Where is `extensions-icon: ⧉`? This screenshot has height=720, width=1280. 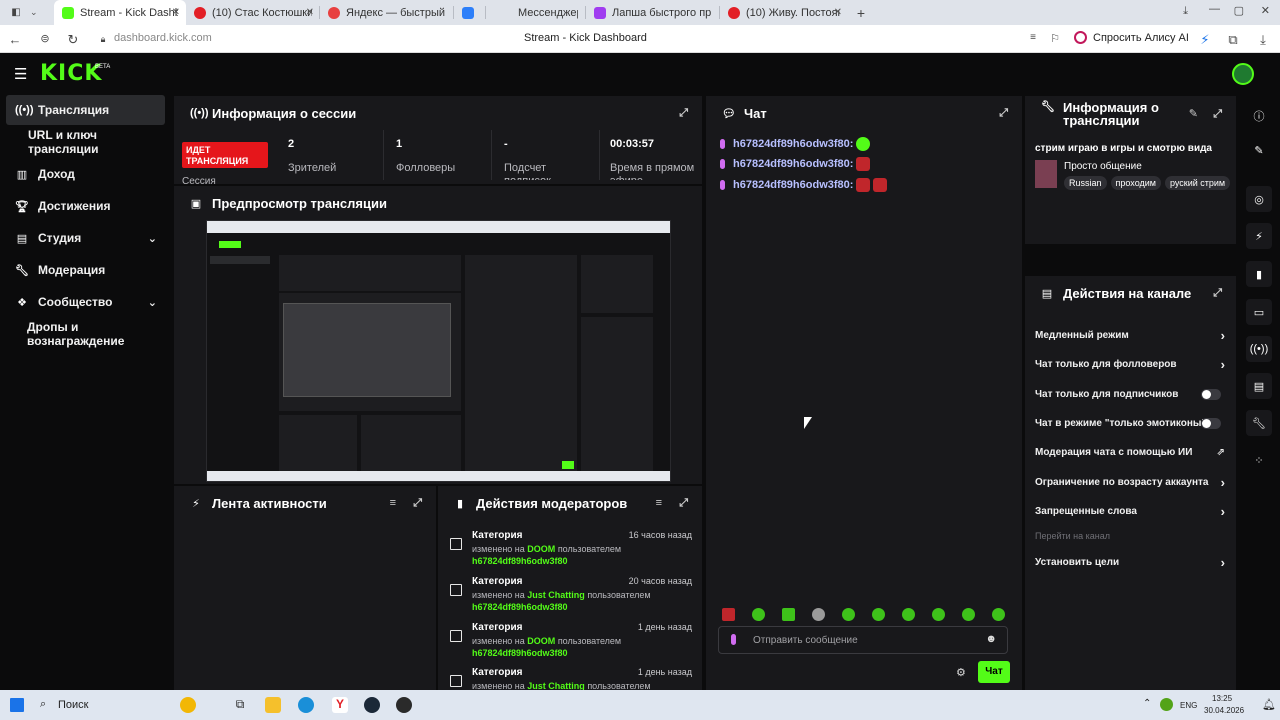
extensions-icon: ⧉ is located at coordinates (1233, 40).